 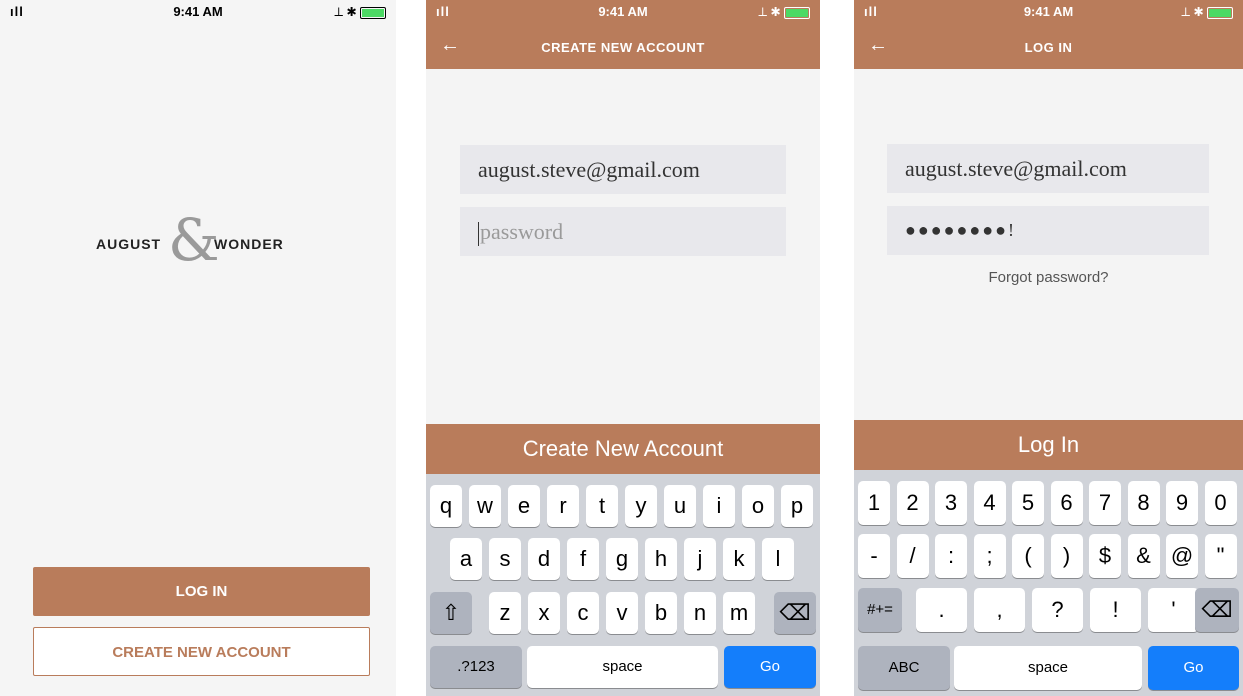 I want to click on key-b: b, so click(x=661, y=613).